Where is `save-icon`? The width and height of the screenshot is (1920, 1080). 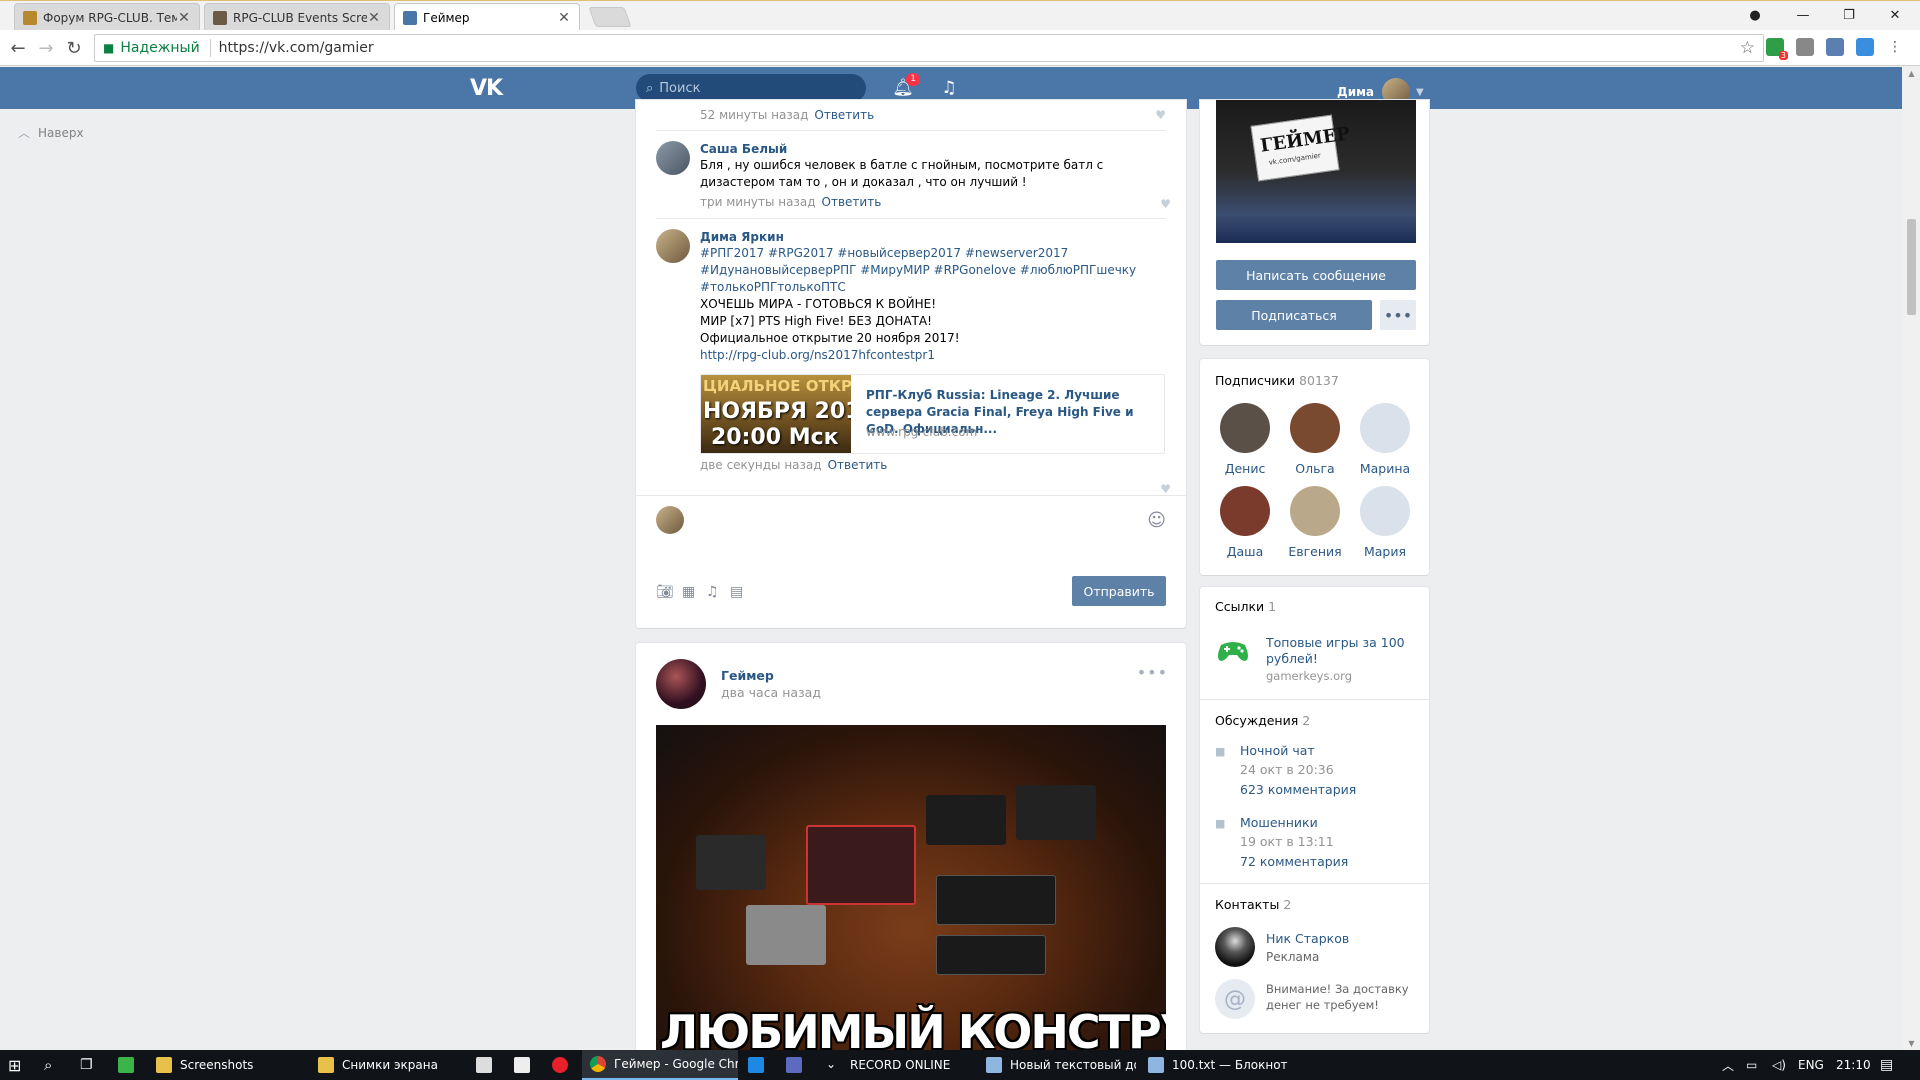 save-icon is located at coordinates (798, 1065).